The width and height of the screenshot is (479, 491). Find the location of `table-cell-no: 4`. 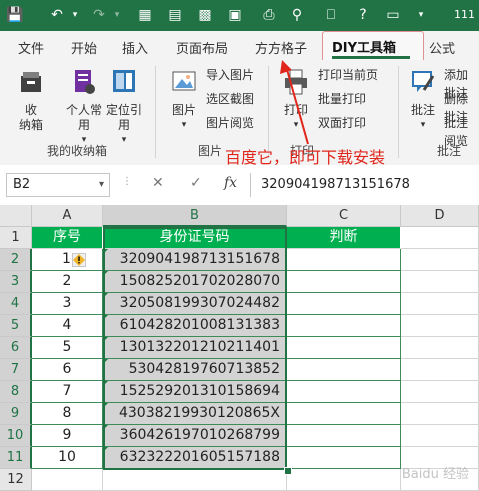

table-cell-no: 4 is located at coordinates (67, 326).